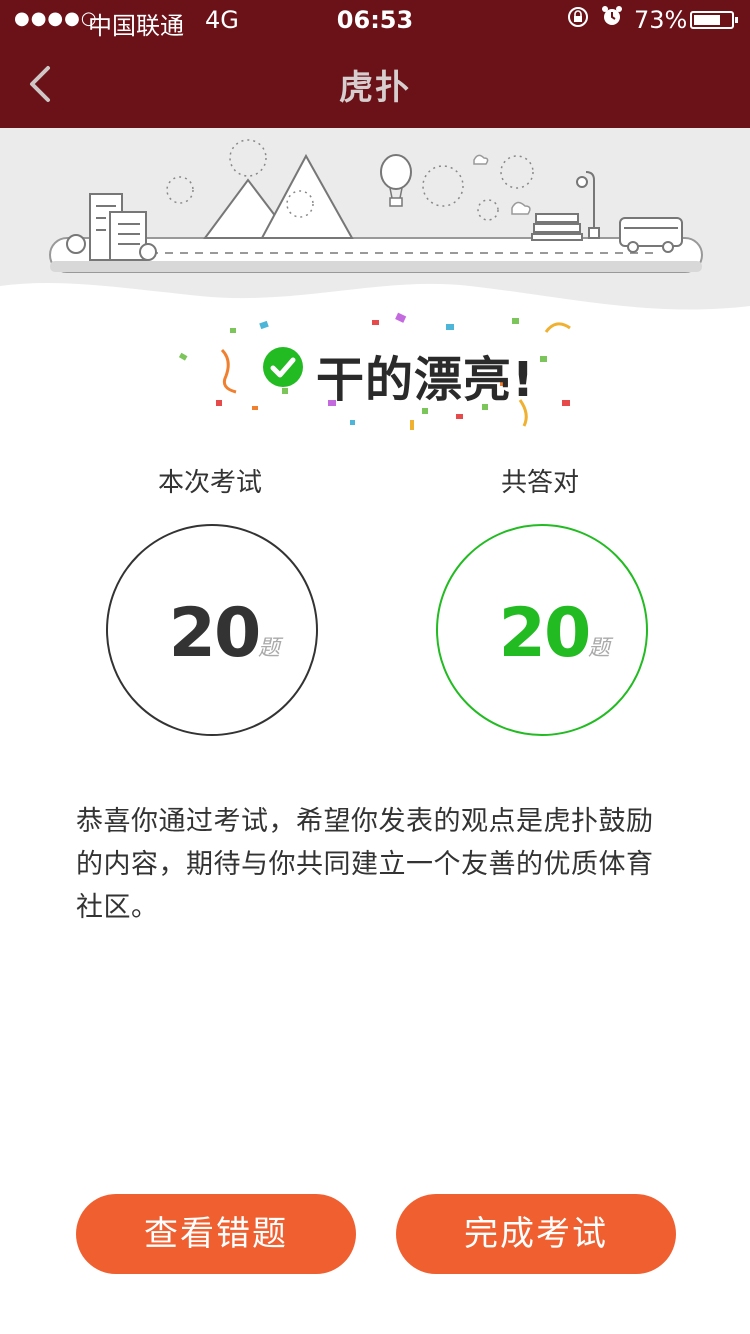  I want to click on alarm-icon, so click(612, 19).